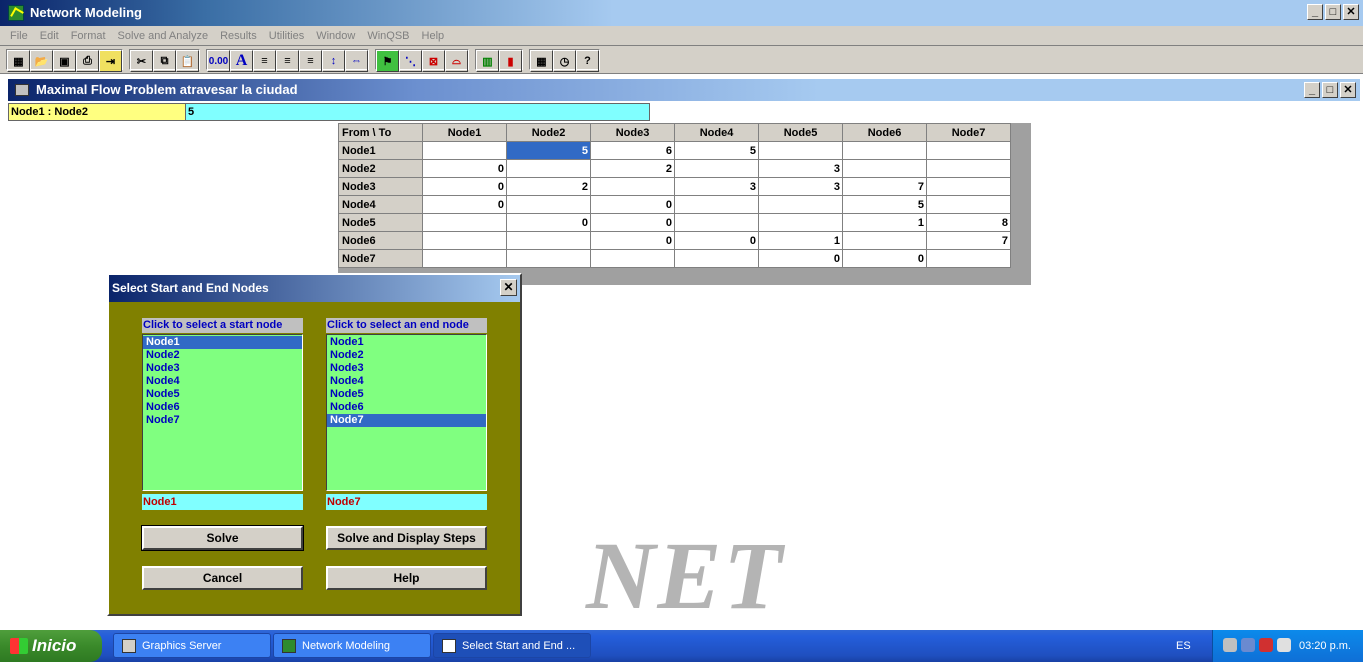  I want to click on task-network-modeling: Network Modeling, so click(352, 645).